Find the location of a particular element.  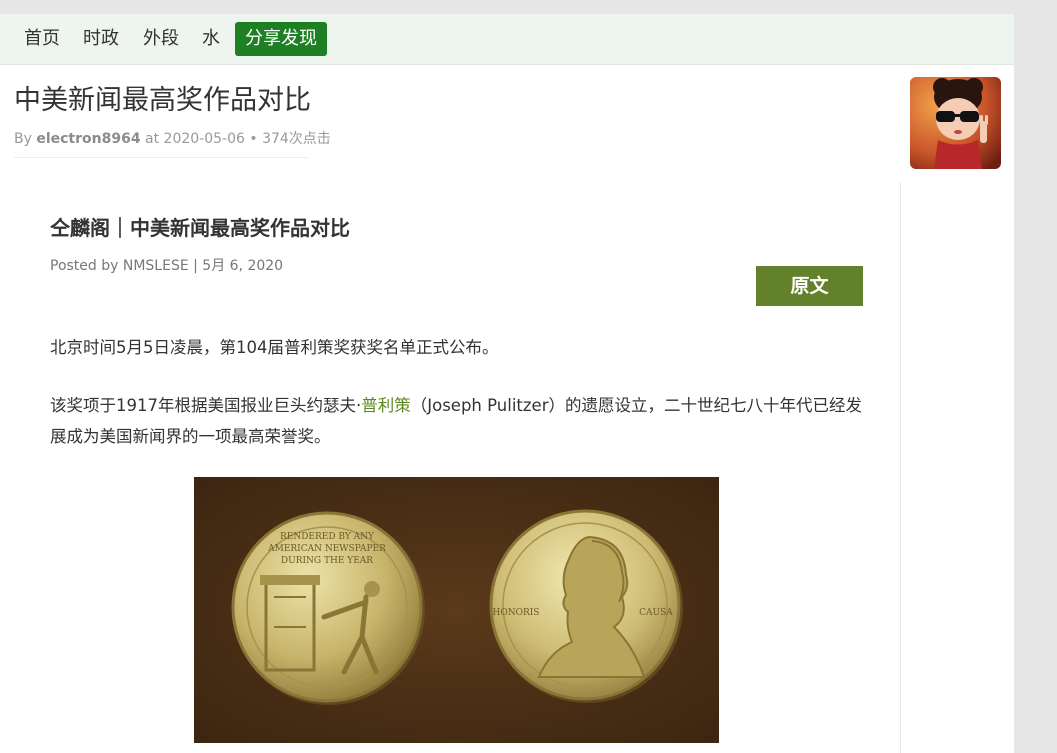

article-byline: Posted by NMSLESE | 5月 6, 2020 is located at coordinates (167, 266).